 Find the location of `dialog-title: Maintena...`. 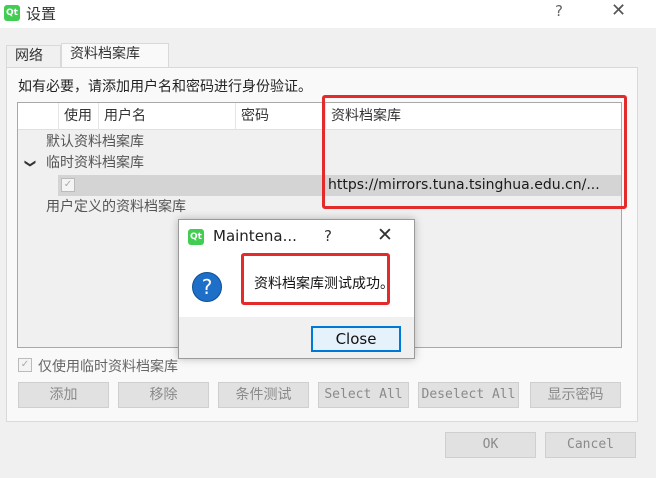

dialog-title: Maintena... is located at coordinates (255, 236).